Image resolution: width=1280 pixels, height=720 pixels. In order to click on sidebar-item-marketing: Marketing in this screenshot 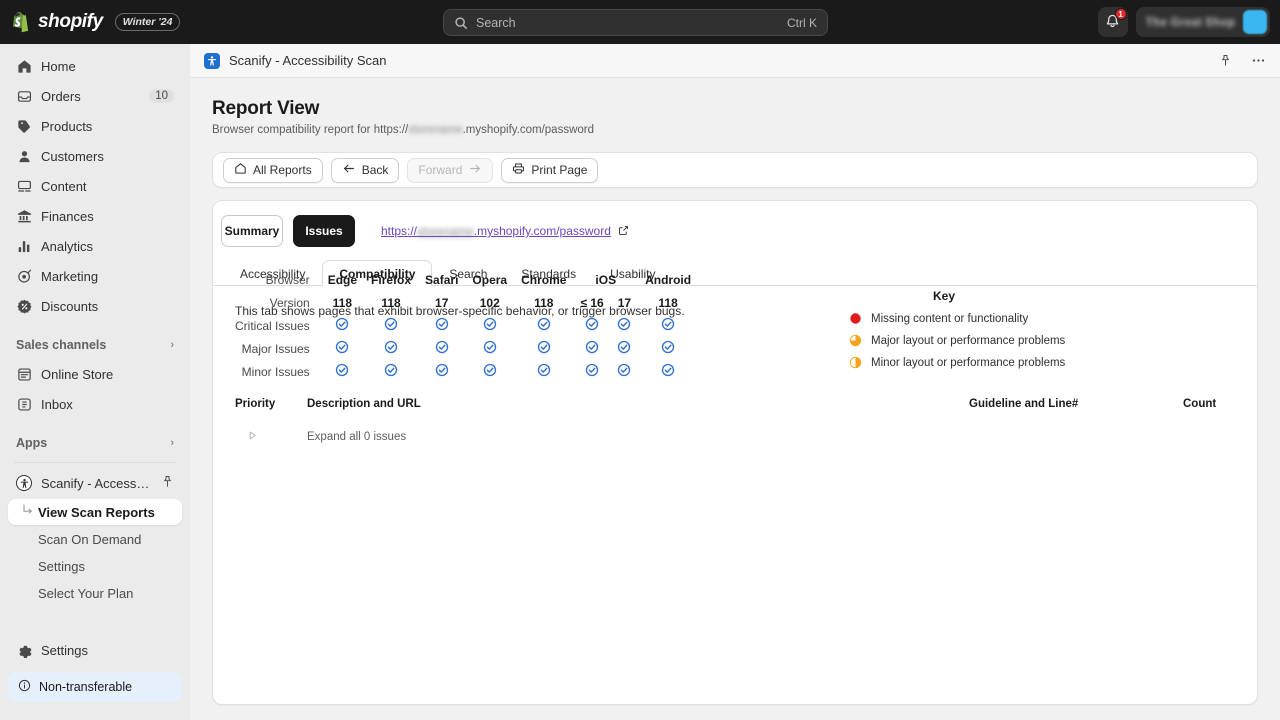, I will do `click(95, 276)`.